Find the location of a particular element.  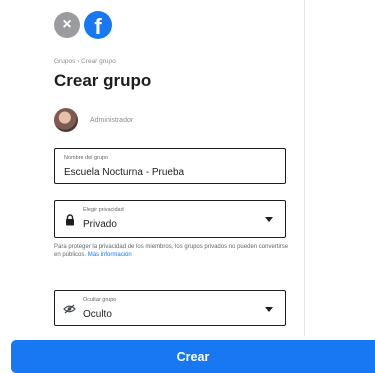

visibility-select: Ocultar grupo Oculto is located at coordinates (170, 308).